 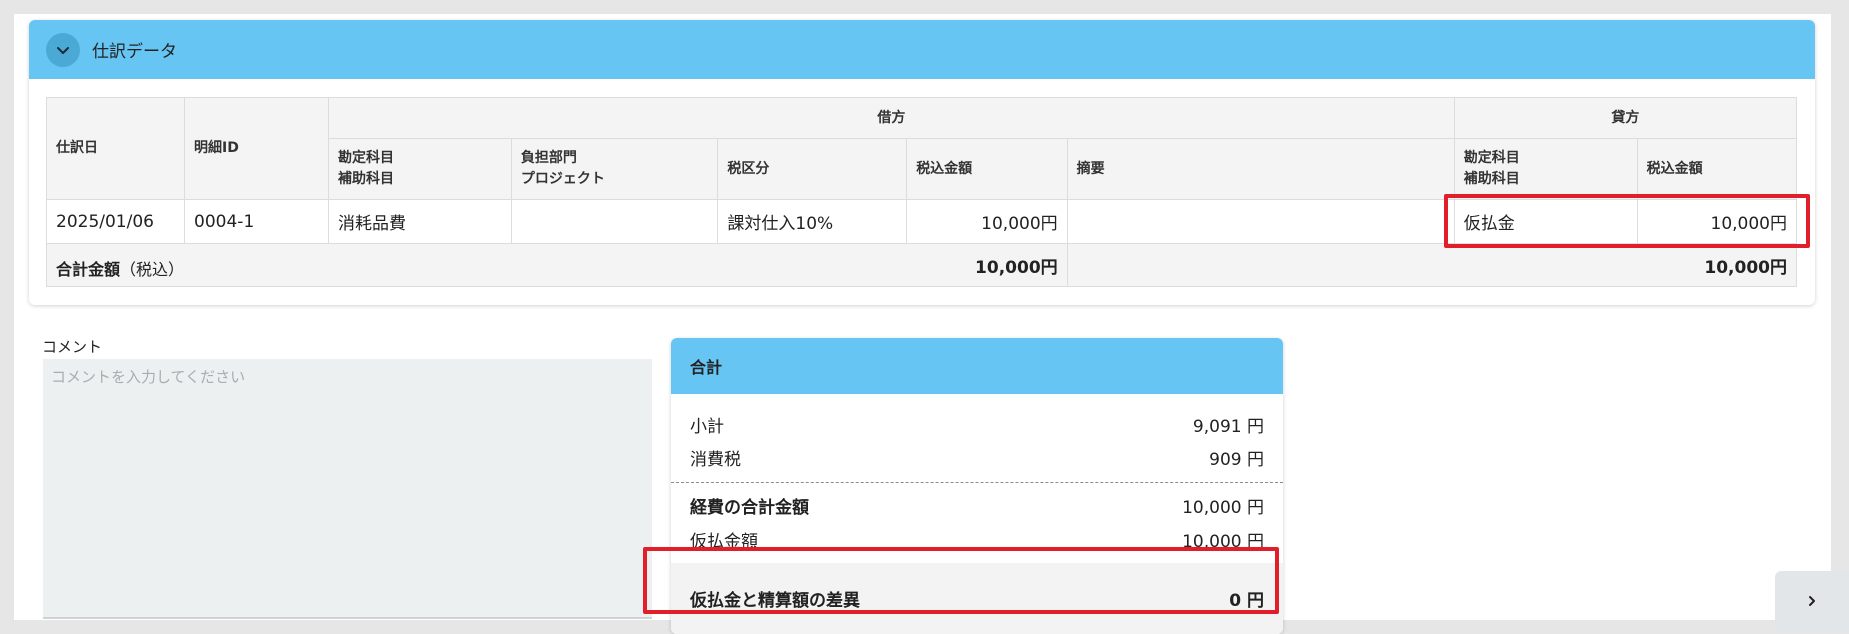 What do you see at coordinates (347, 489) in the screenshot?
I see `comment-input` at bounding box center [347, 489].